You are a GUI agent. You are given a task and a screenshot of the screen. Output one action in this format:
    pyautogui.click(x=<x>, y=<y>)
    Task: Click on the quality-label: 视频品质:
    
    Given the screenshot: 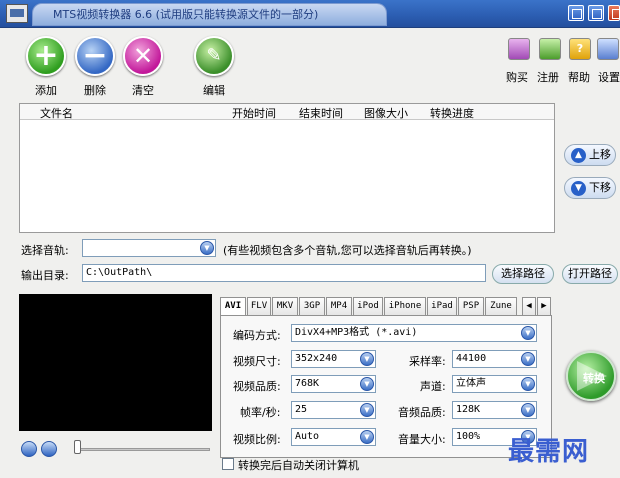 What is the action you would take?
    pyautogui.click(x=257, y=386)
    